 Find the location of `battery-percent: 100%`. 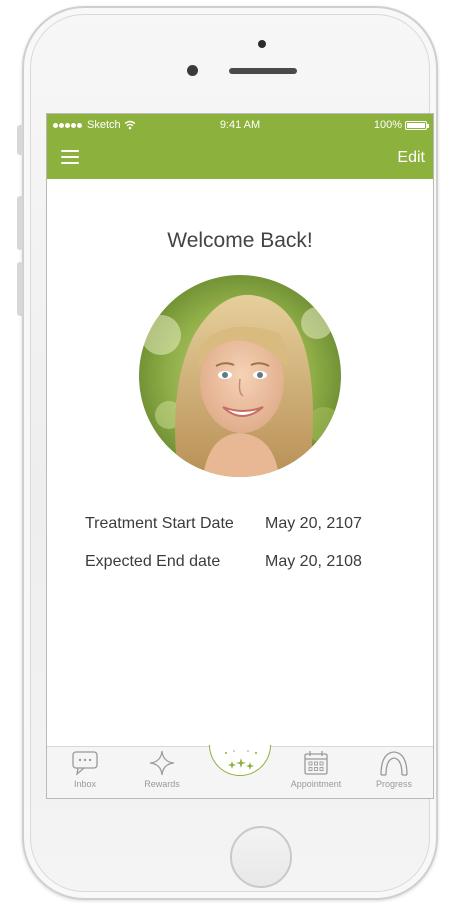

battery-percent: 100% is located at coordinates (387, 125).